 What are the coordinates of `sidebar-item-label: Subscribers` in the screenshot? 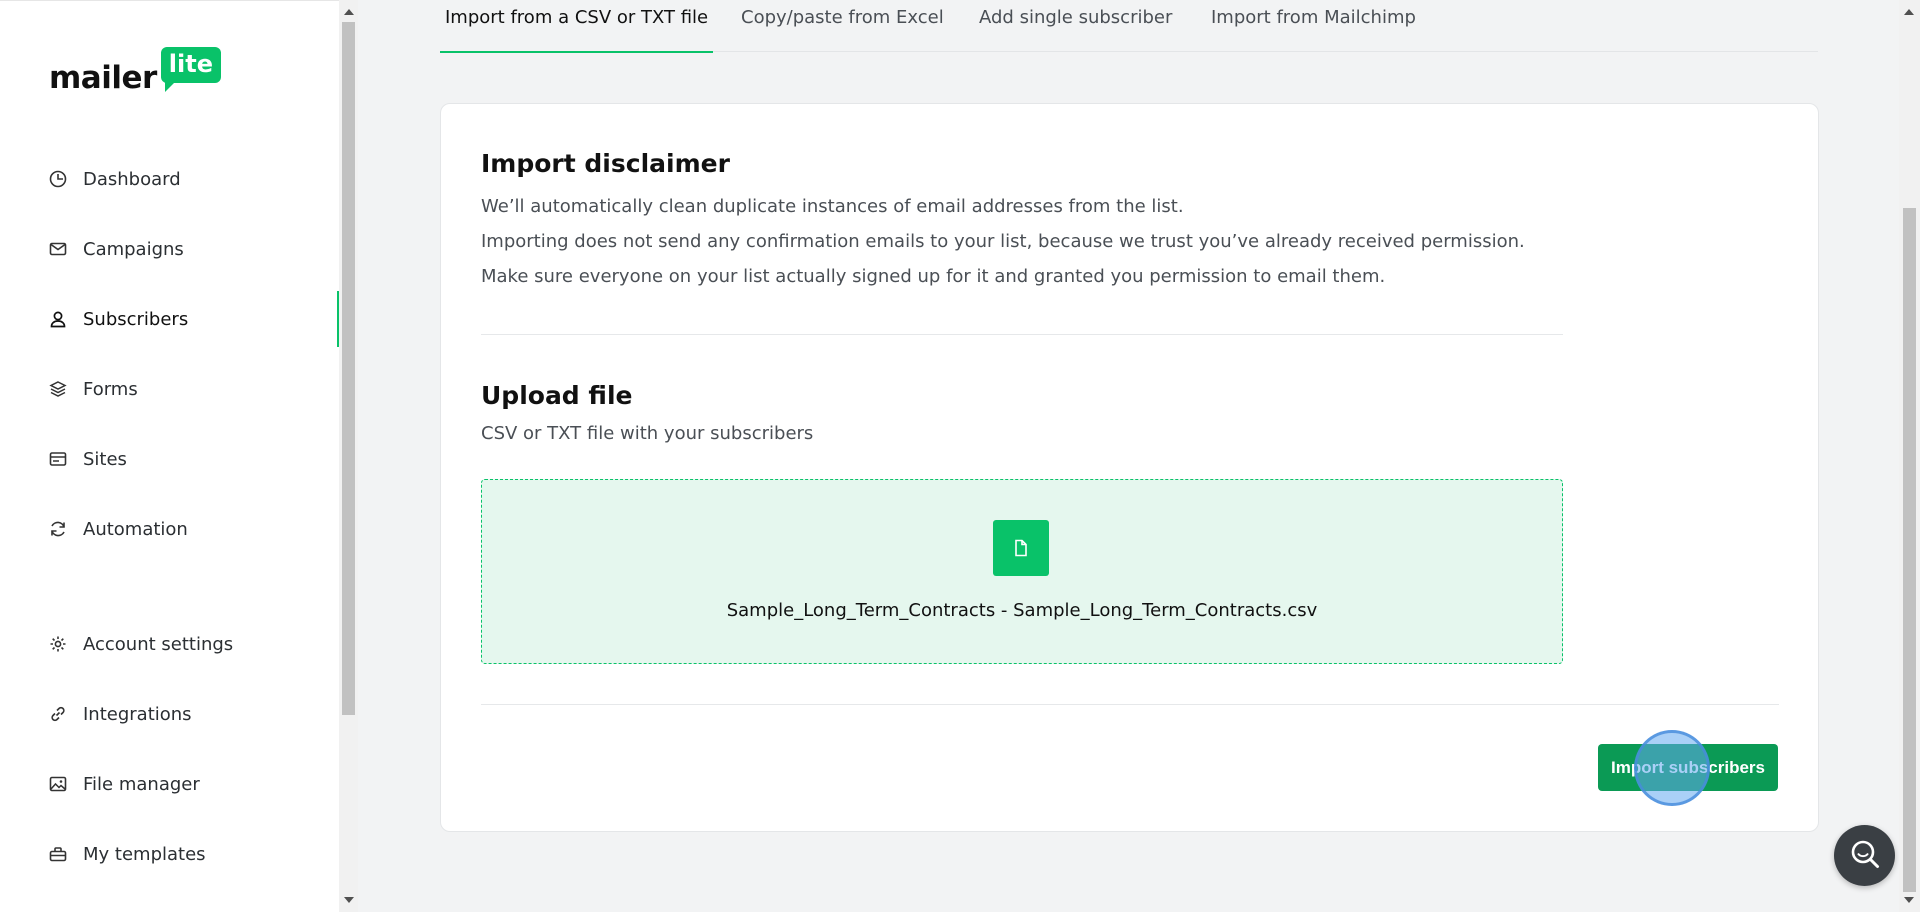 It's located at (136, 319).